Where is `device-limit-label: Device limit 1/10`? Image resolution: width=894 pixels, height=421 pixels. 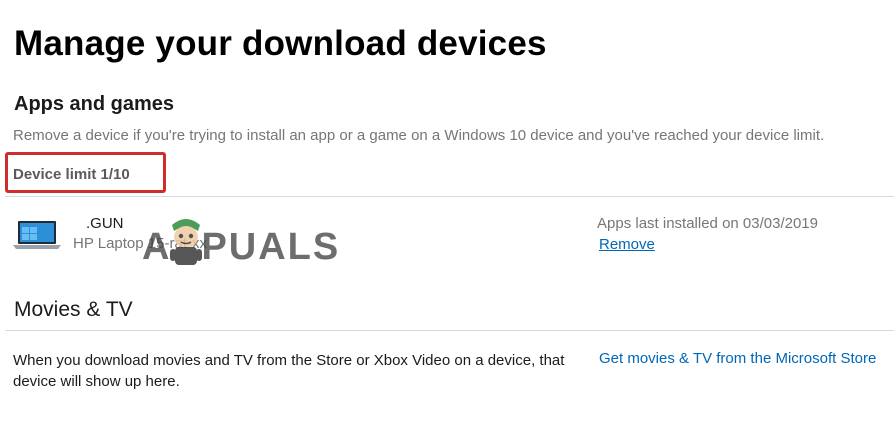
device-limit-label: Device limit 1/10 is located at coordinates (71, 174).